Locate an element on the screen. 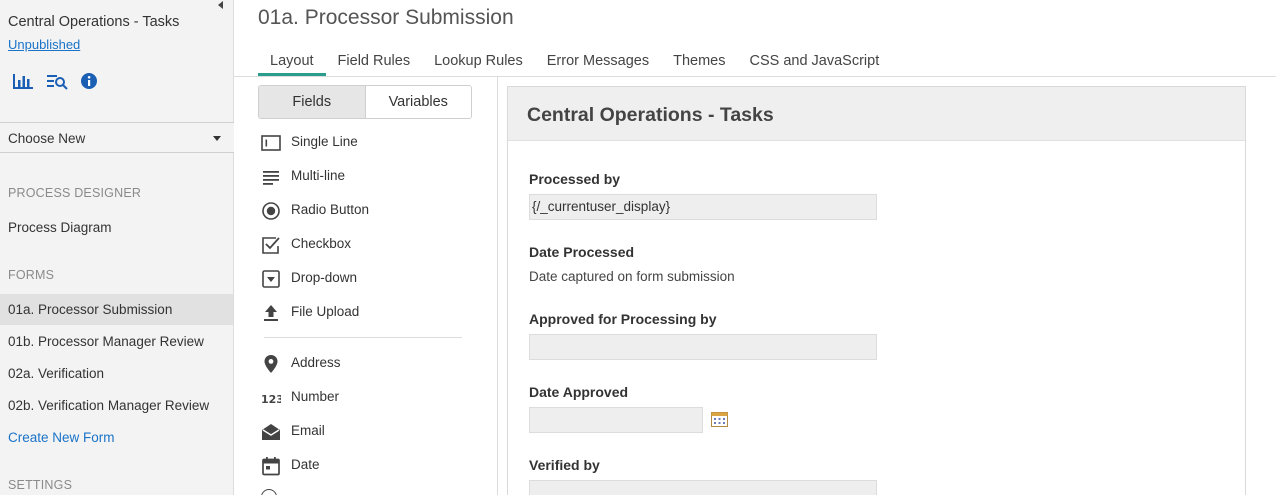  sidebar-toolbar is located at coordinates (57, 81).